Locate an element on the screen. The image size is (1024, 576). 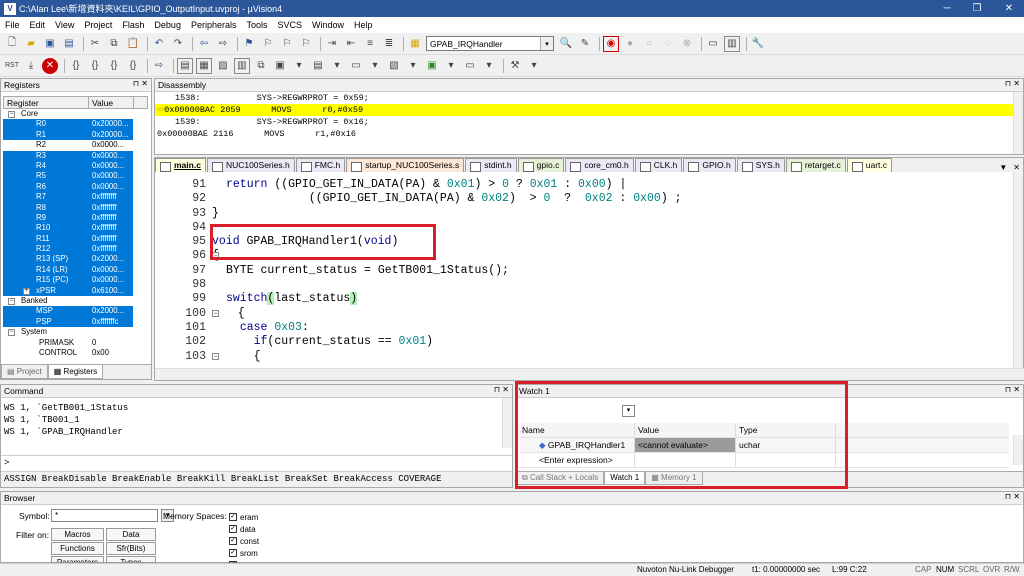
disasm-source-line: 1539: SYS->REGWRPROT = 0x16; is located at coordinates (589, 122).